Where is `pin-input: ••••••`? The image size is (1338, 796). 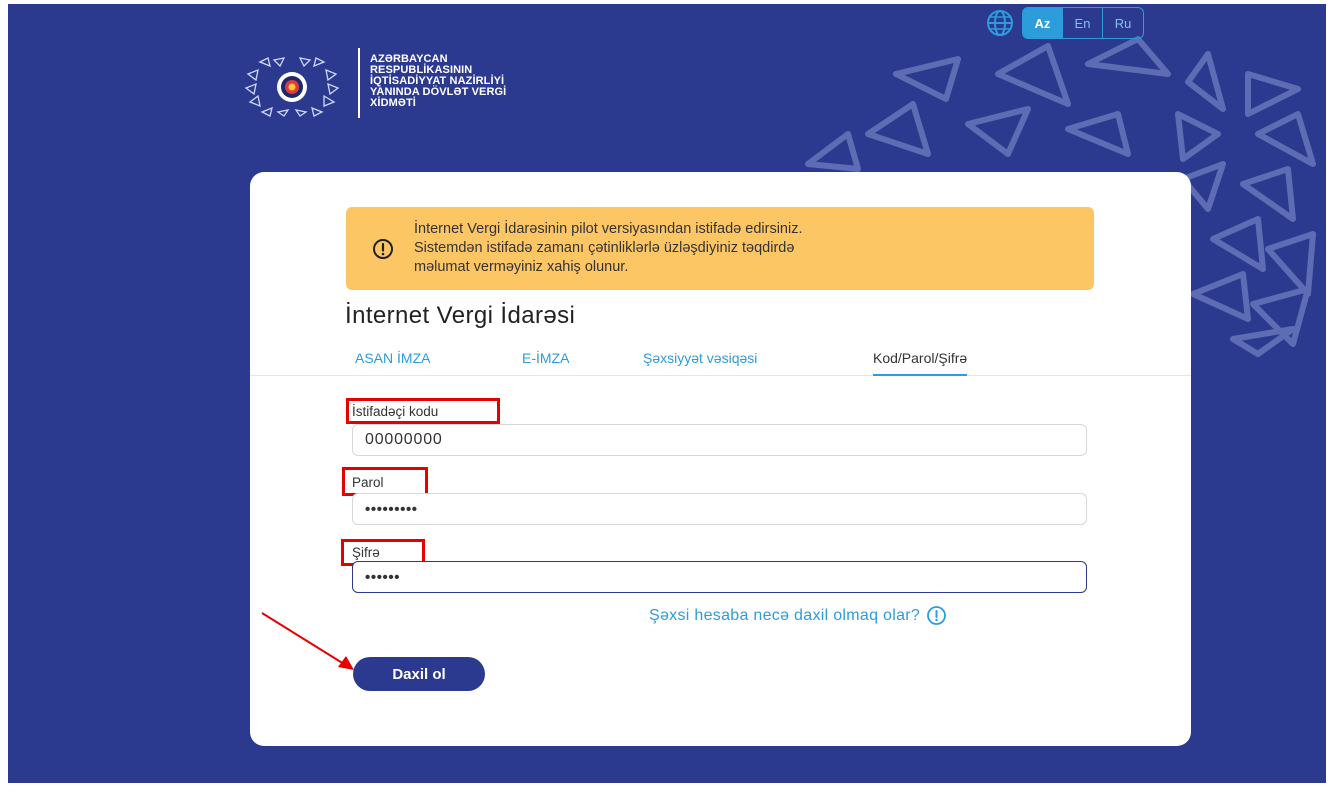 pin-input: •••••• is located at coordinates (719, 577).